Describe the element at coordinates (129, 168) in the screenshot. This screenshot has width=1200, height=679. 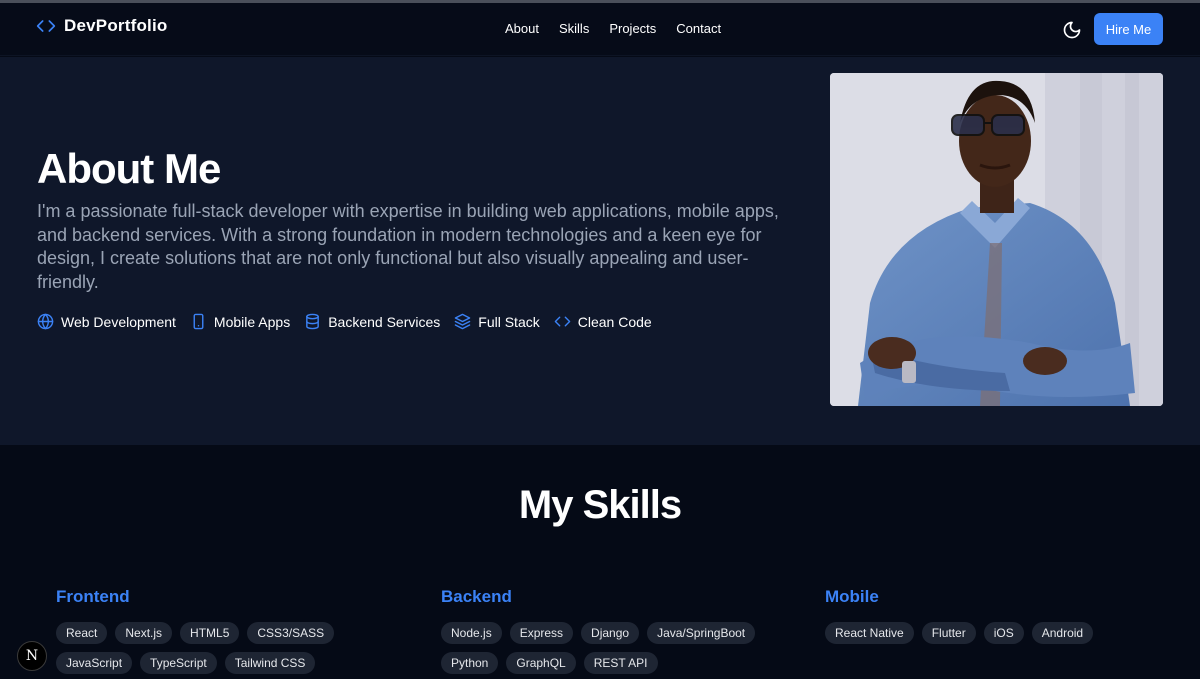
I see `about-title: About Me` at that location.